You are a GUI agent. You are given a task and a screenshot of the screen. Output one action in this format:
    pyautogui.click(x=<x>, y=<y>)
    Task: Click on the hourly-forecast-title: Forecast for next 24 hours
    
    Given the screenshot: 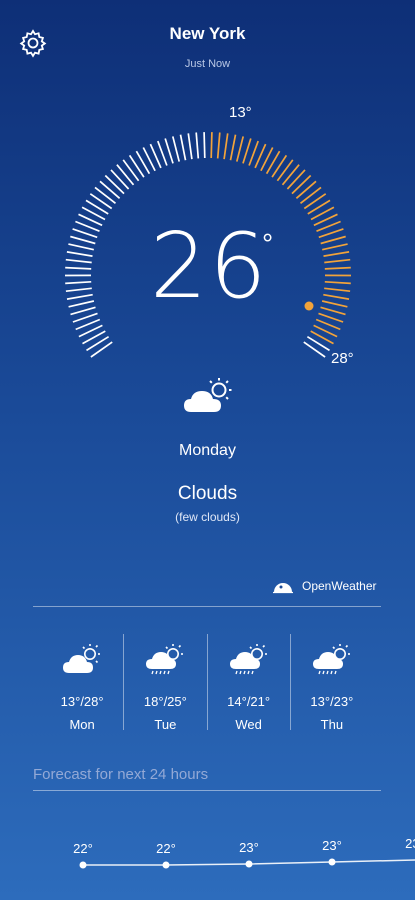 What is the action you would take?
    pyautogui.click(x=121, y=774)
    